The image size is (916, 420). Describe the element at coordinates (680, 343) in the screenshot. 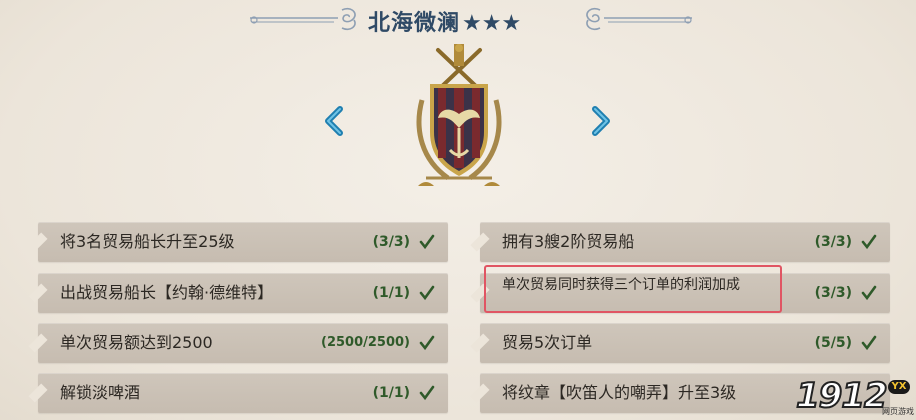

I see `task-row: 贸易5次订单 (5/5)` at that location.